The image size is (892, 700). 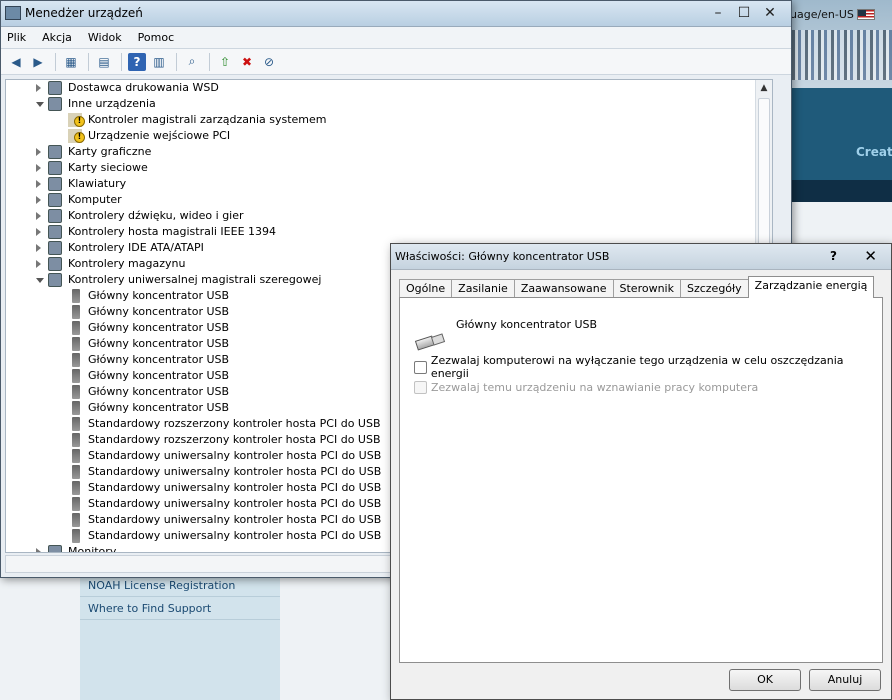 What do you see at coordinates (845, 680) in the screenshot?
I see `cancel-button: Anuluj` at bounding box center [845, 680].